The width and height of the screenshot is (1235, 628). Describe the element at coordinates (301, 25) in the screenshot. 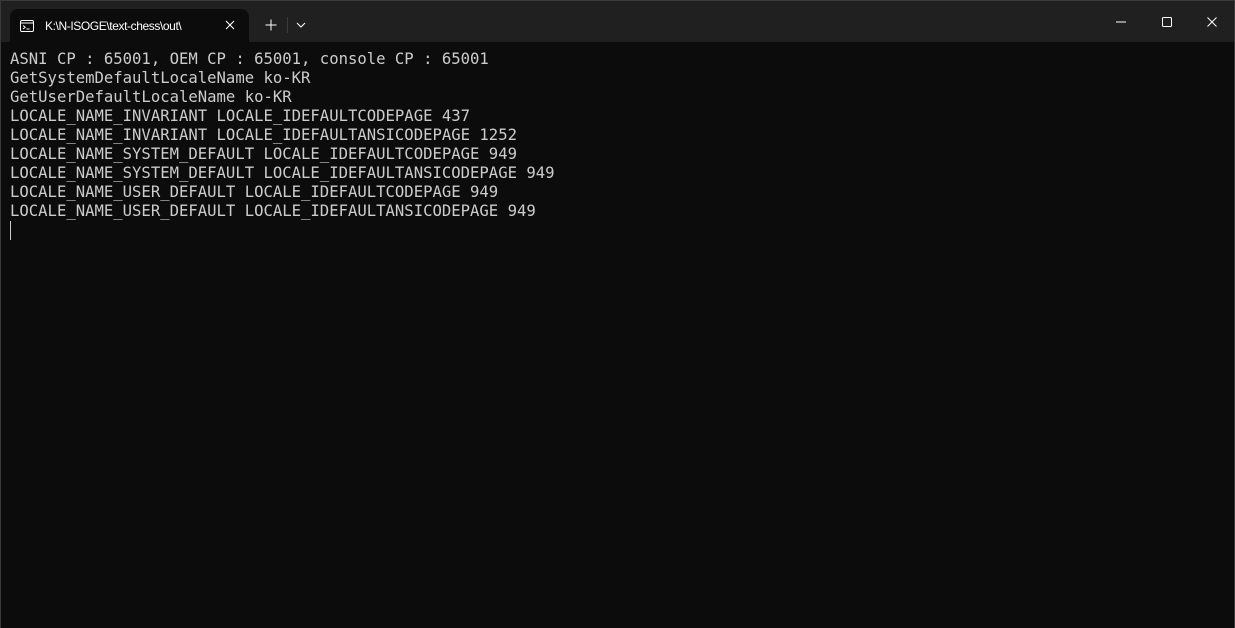

I see `chevron-down-icon` at that location.